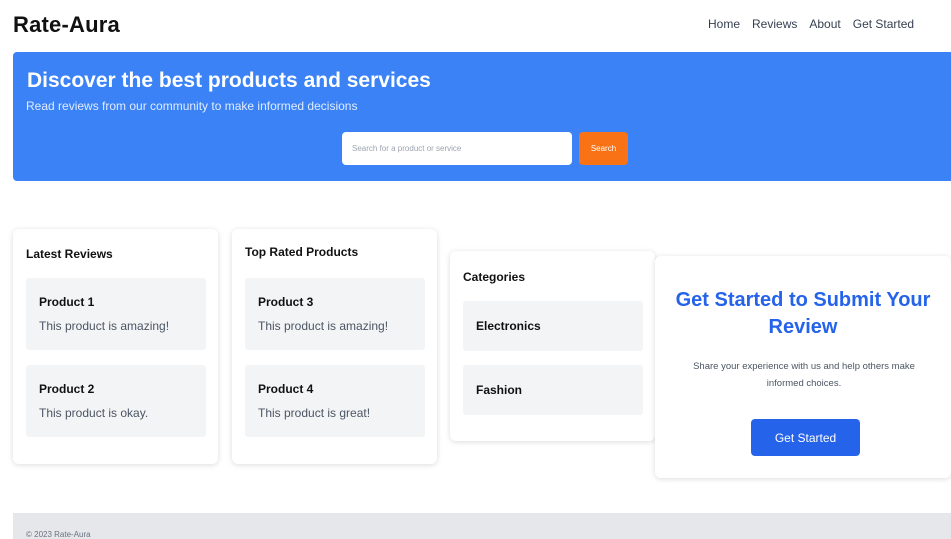 Image resolution: width=951 pixels, height=539 pixels. I want to click on review-product-name: Product 2, so click(67, 389).